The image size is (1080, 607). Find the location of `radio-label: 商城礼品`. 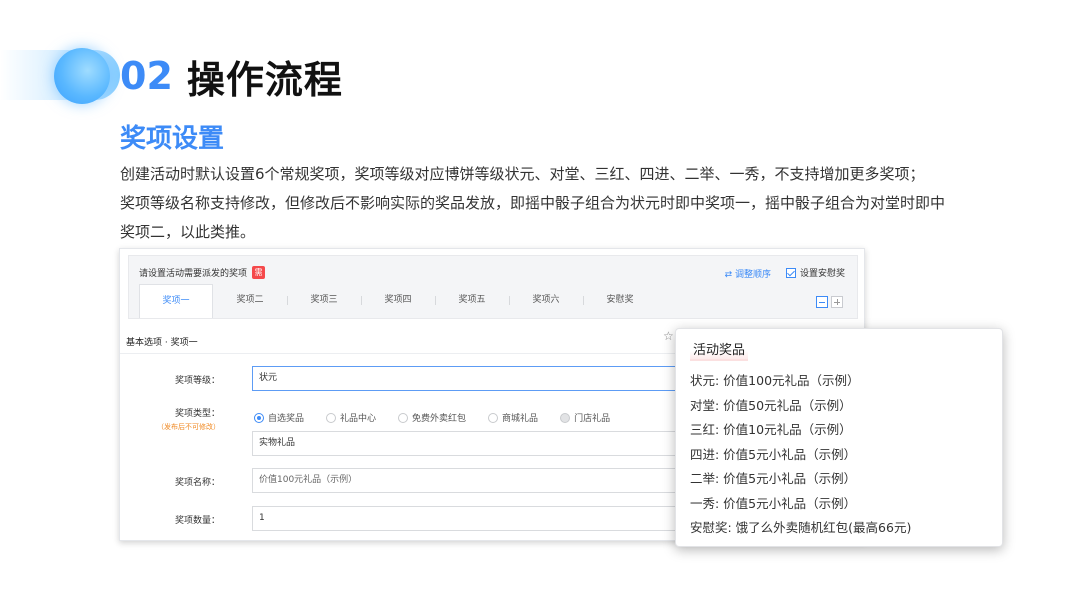

radio-label: 商城礼品 is located at coordinates (520, 419).